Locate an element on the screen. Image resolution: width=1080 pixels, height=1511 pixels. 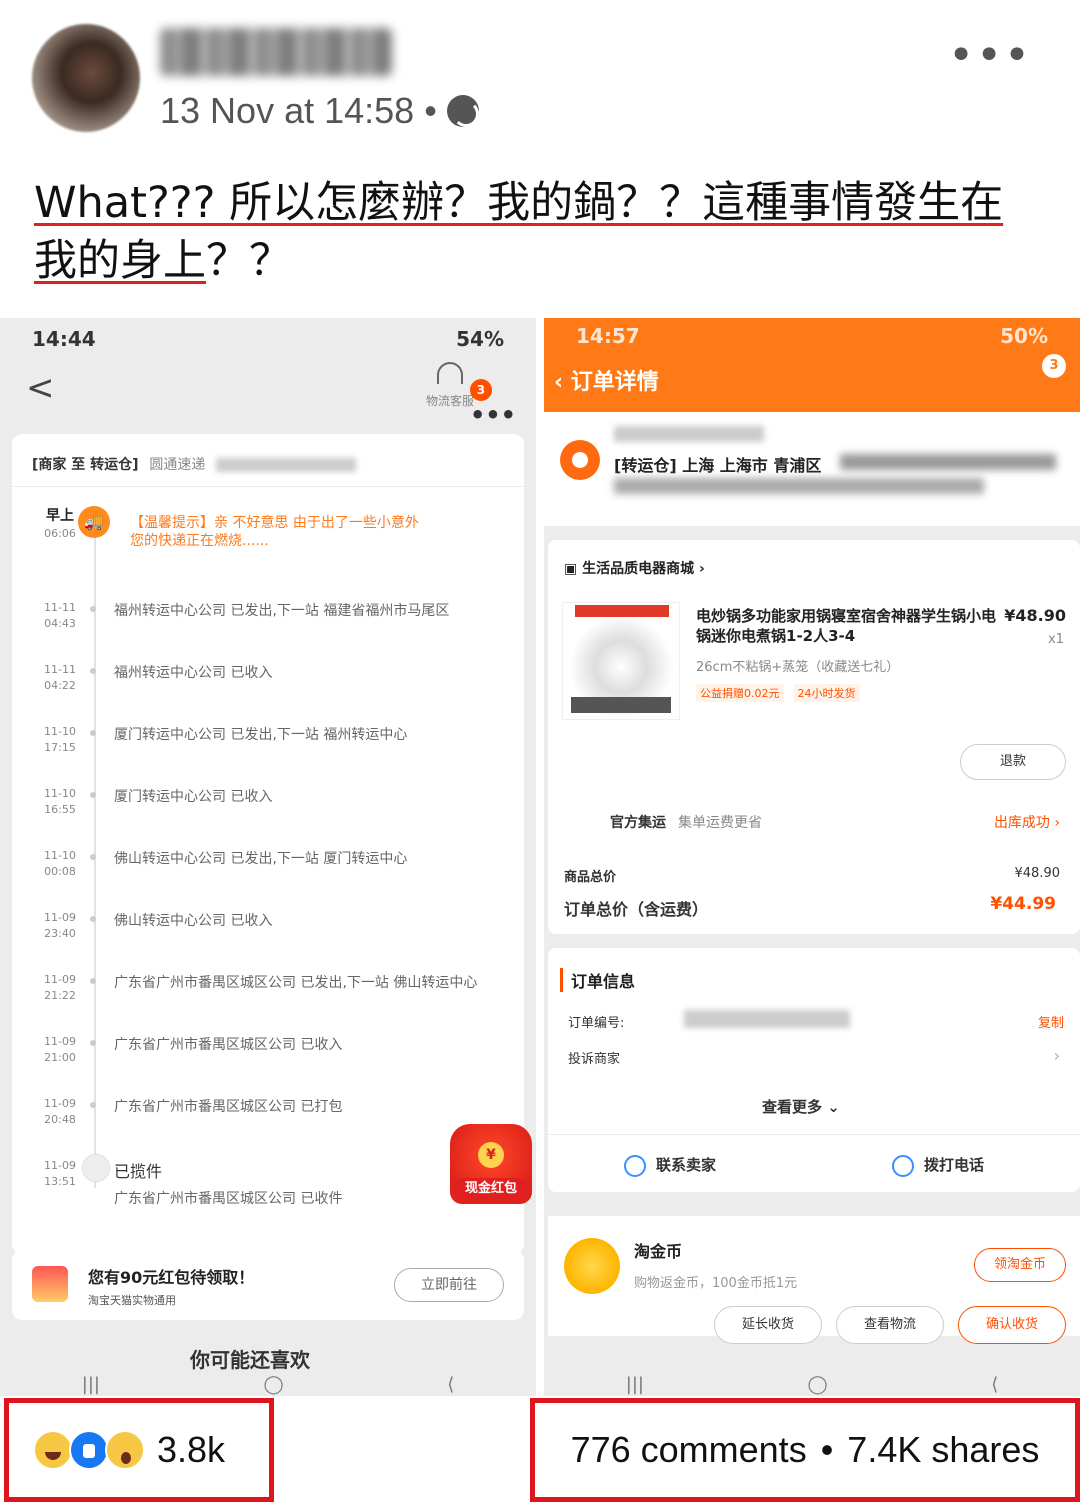
shop-name: ▣ 生活品质电器商城 › is located at coordinates (634, 568).